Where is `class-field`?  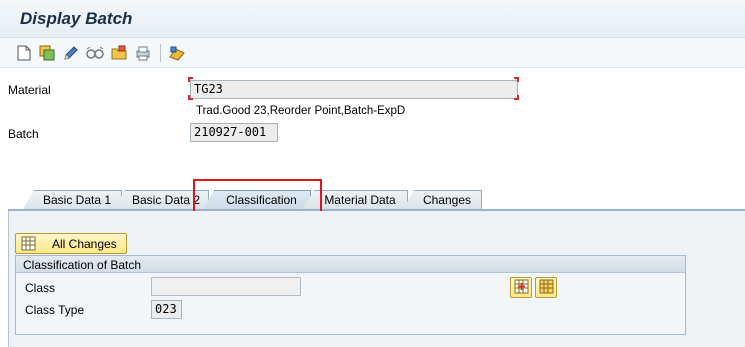 class-field is located at coordinates (226, 286).